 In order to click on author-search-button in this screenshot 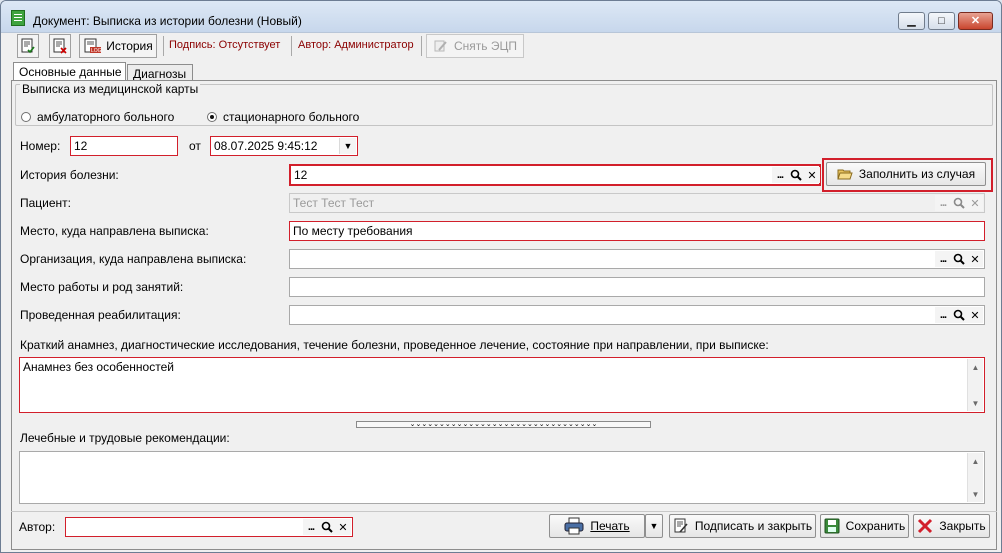, I will do `click(327, 527)`.